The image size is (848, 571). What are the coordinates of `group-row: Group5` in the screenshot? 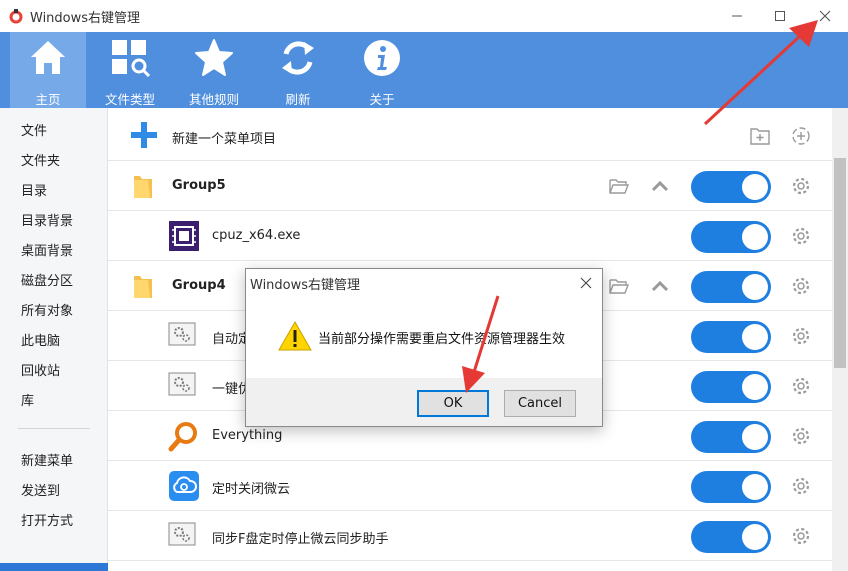 It's located at (470, 186).